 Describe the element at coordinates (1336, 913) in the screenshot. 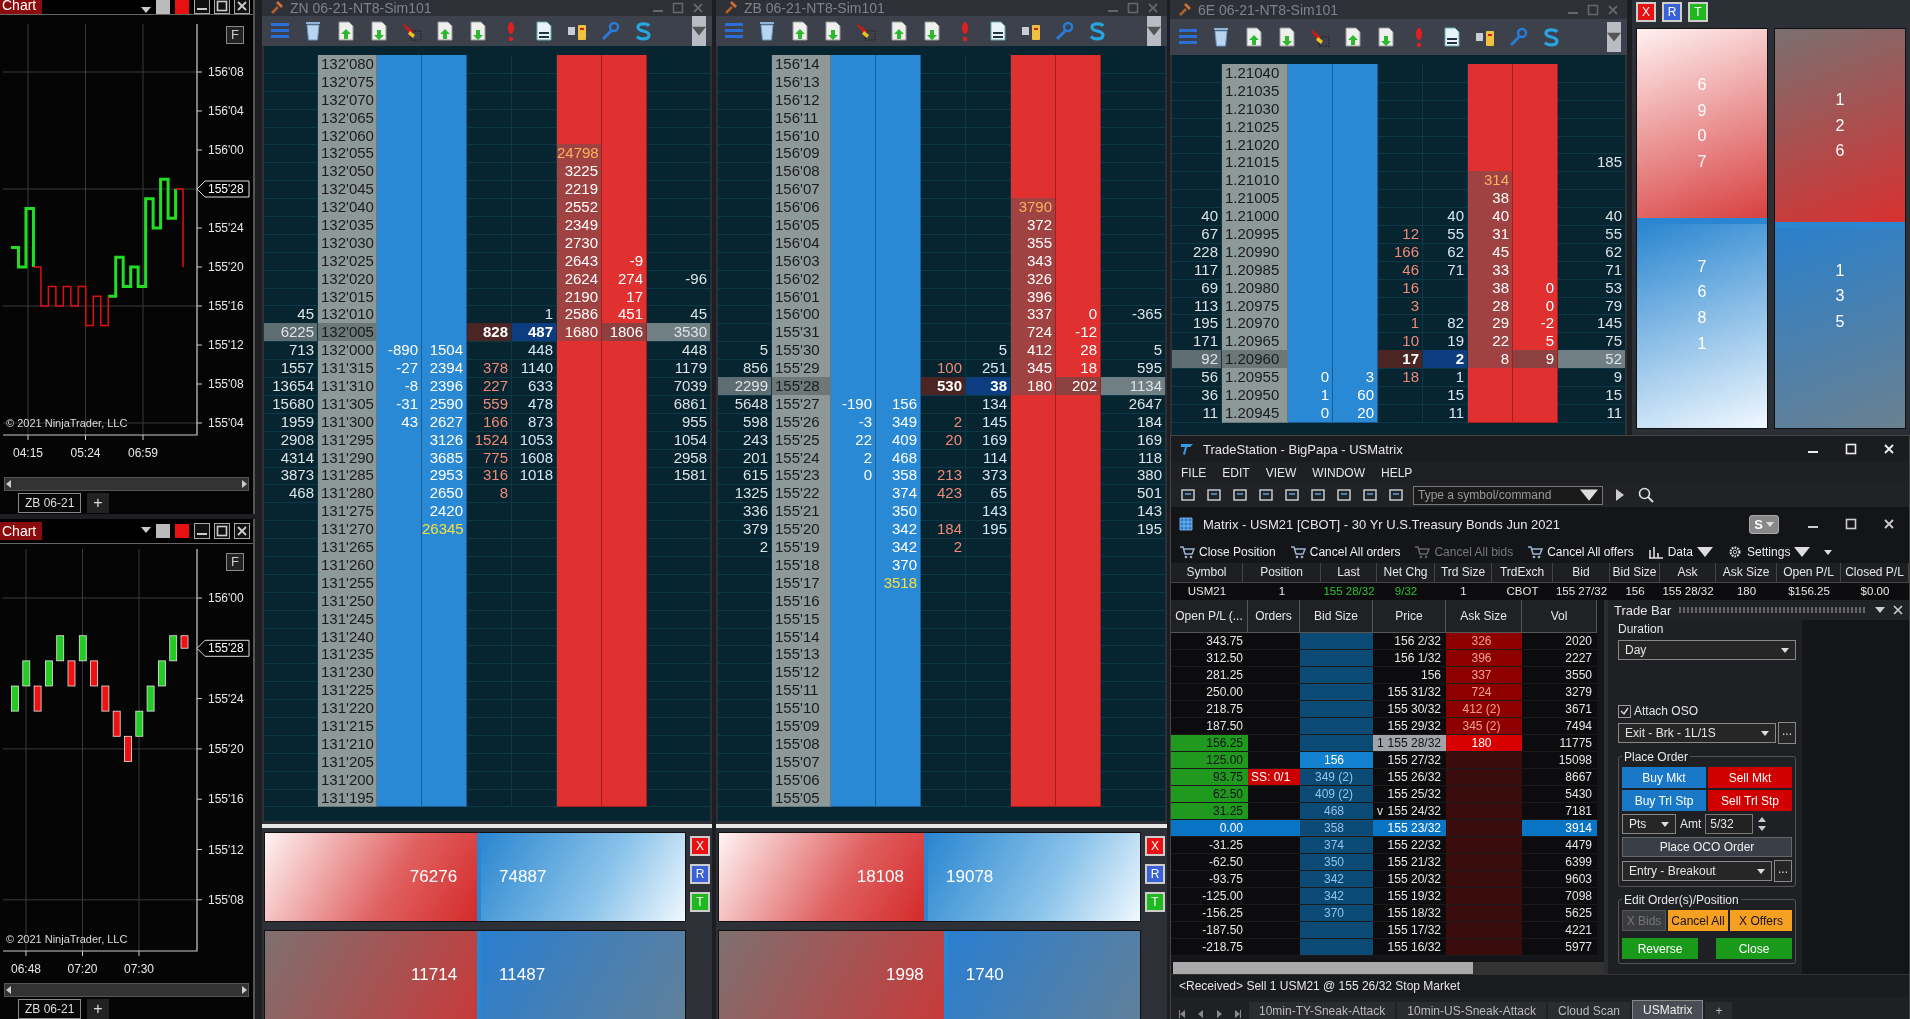

I see `table-cell: 370` at that location.